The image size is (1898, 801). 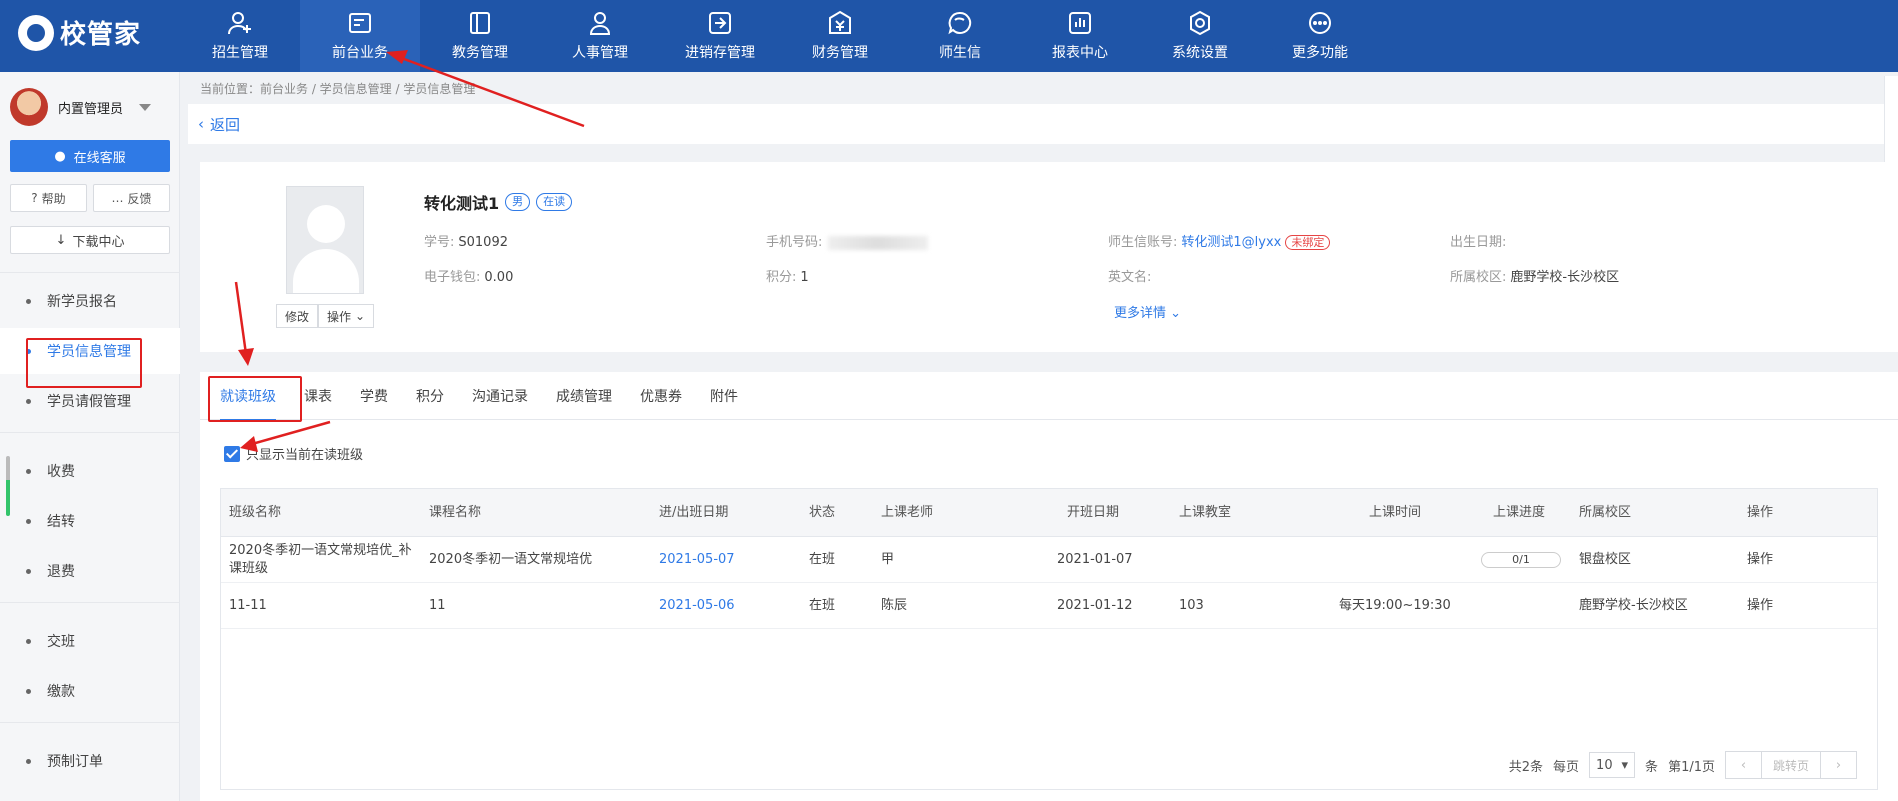 I want to click on arrow-to-checkbox, so click(x=291, y=433).